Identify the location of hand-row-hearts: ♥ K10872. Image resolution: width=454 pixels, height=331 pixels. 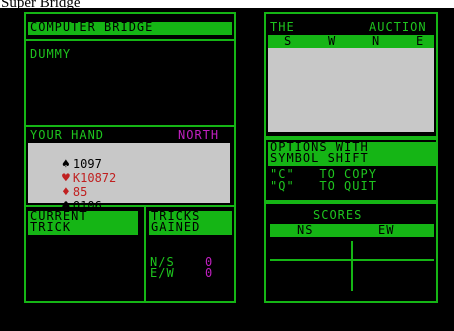
(73, 171).